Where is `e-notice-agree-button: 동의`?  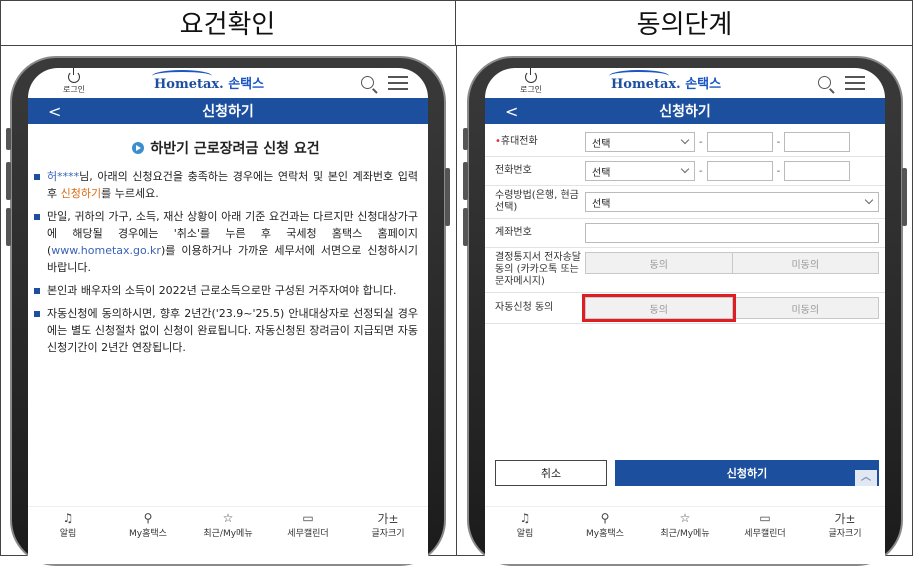 e-notice-agree-button: 동의 is located at coordinates (659, 263).